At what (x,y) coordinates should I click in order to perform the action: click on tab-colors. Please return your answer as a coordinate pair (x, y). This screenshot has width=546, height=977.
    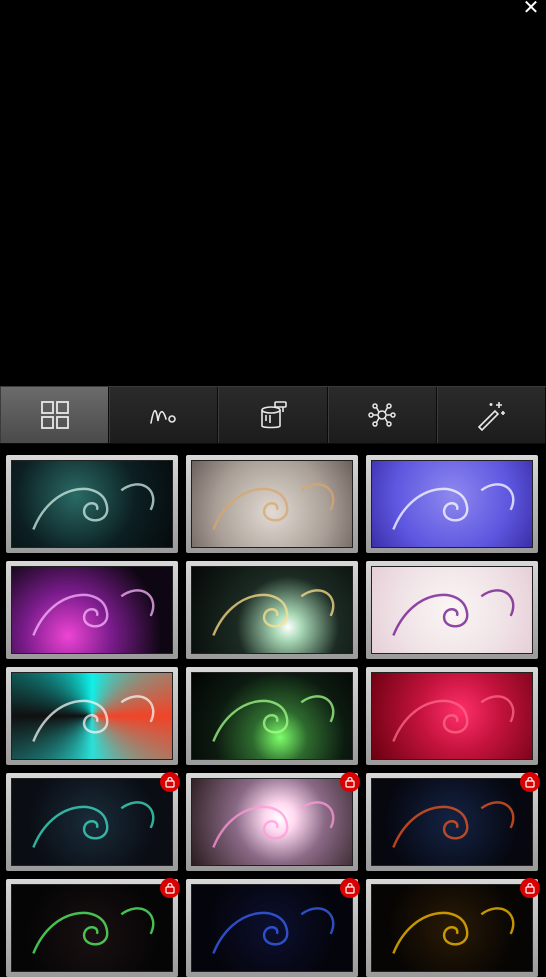
    Looking at the image, I should click on (273, 415).